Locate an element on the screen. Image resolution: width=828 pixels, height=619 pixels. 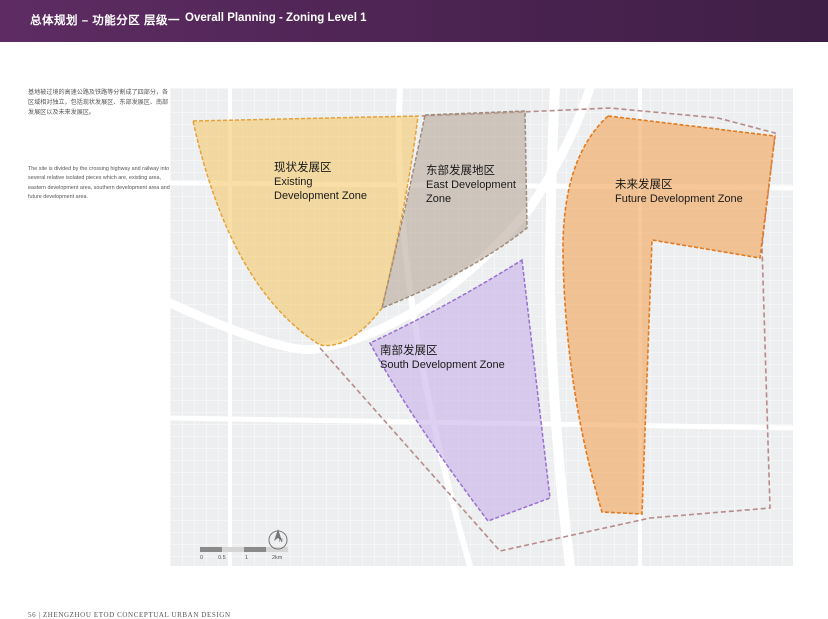
header-title-en: Overall Planning - Zoning Level 1 is located at coordinates (276, 18).